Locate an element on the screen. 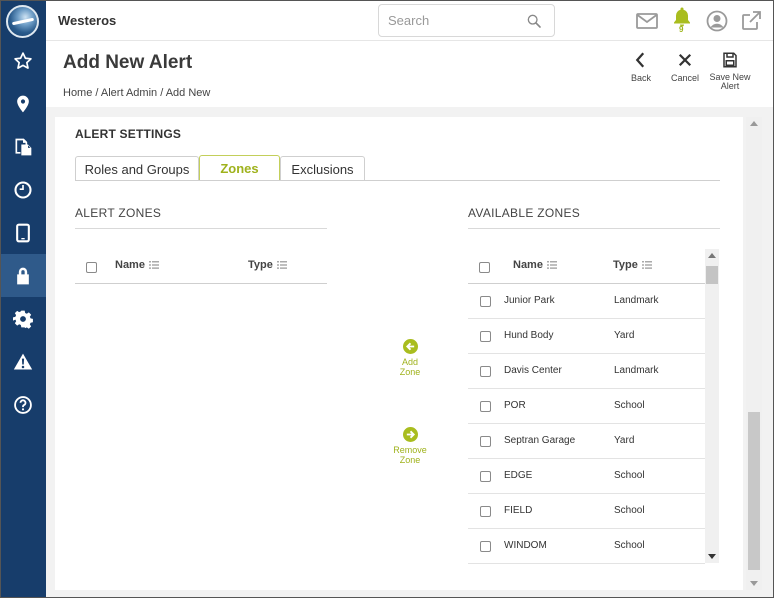 Image resolution: width=774 pixels, height=598 pixels. zone-name: Junior Park is located at coordinates (529, 300).